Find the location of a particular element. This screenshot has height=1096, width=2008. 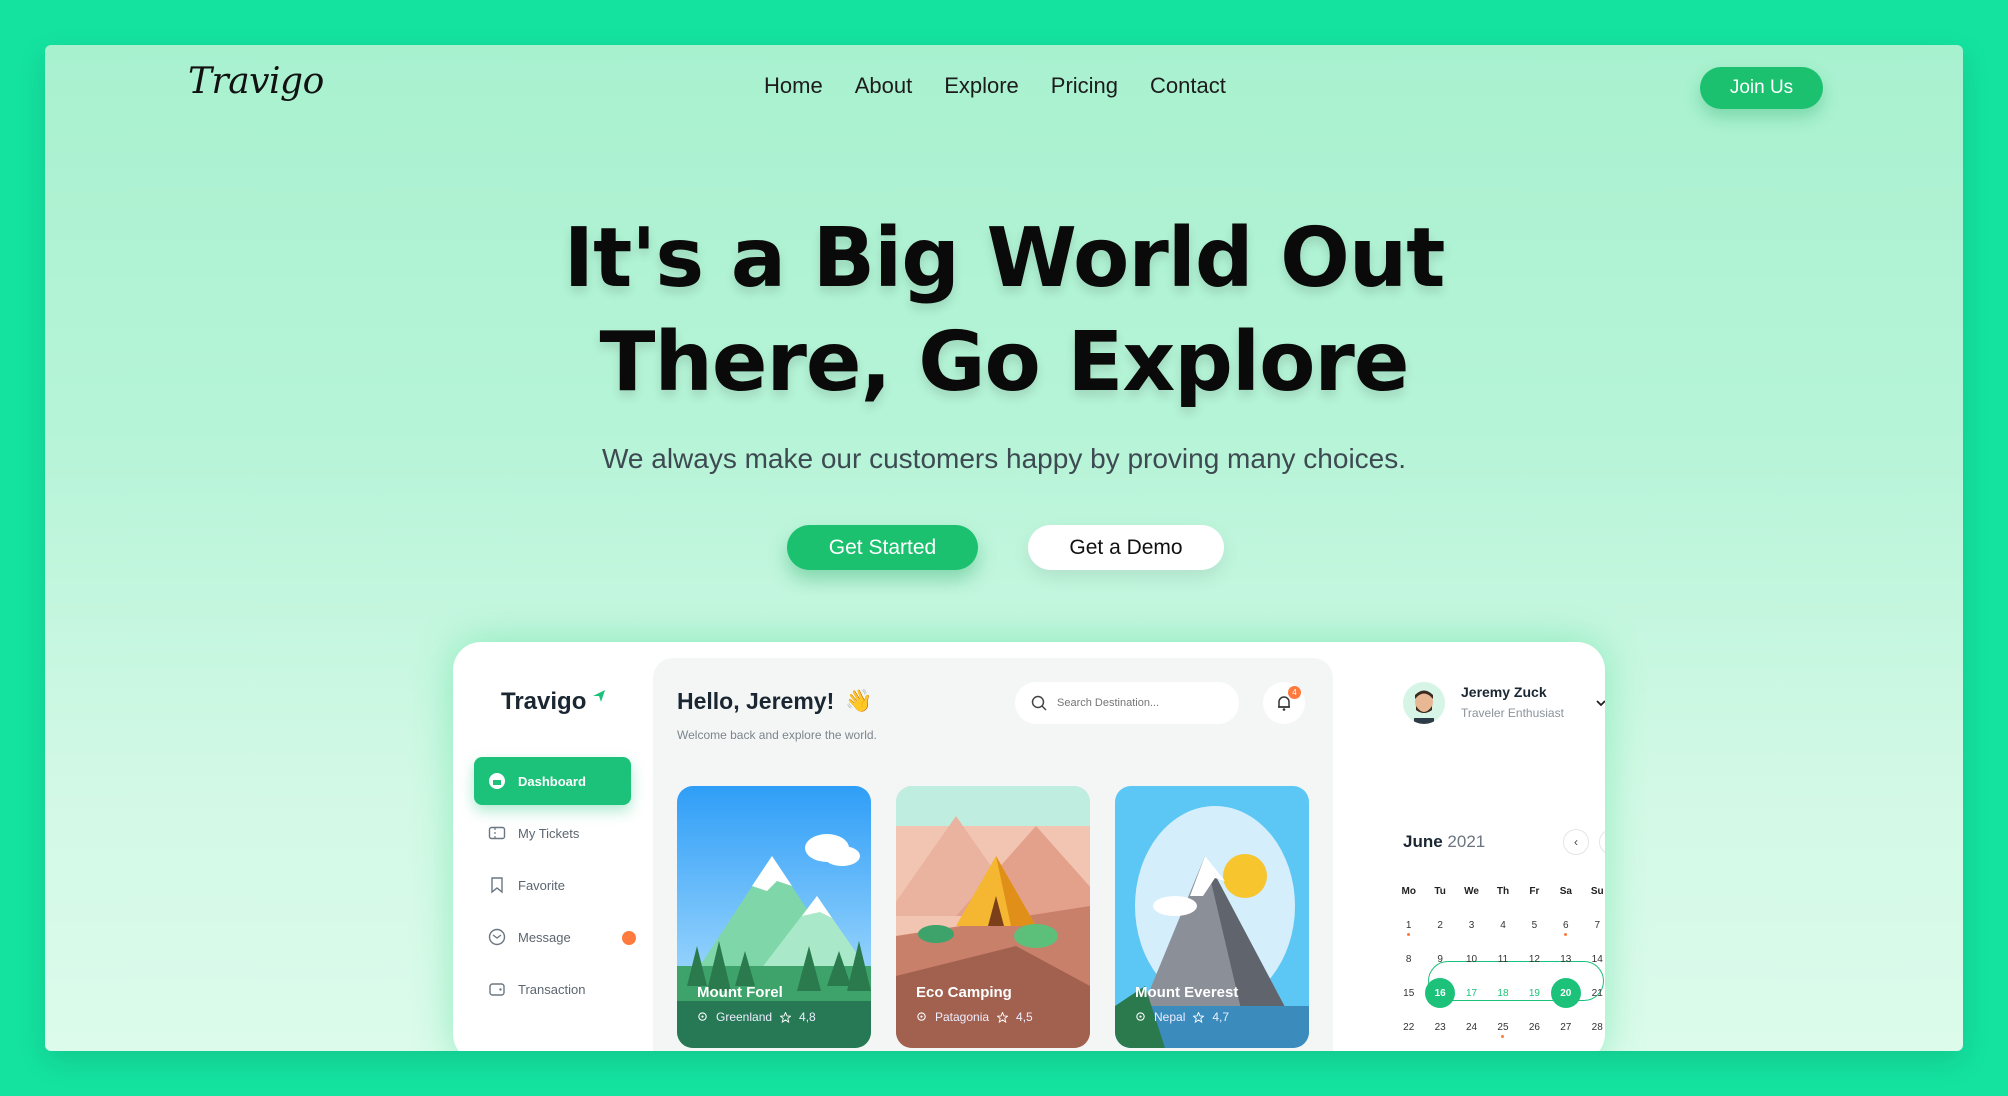

calendar-day: 15 is located at coordinates (1408, 993).